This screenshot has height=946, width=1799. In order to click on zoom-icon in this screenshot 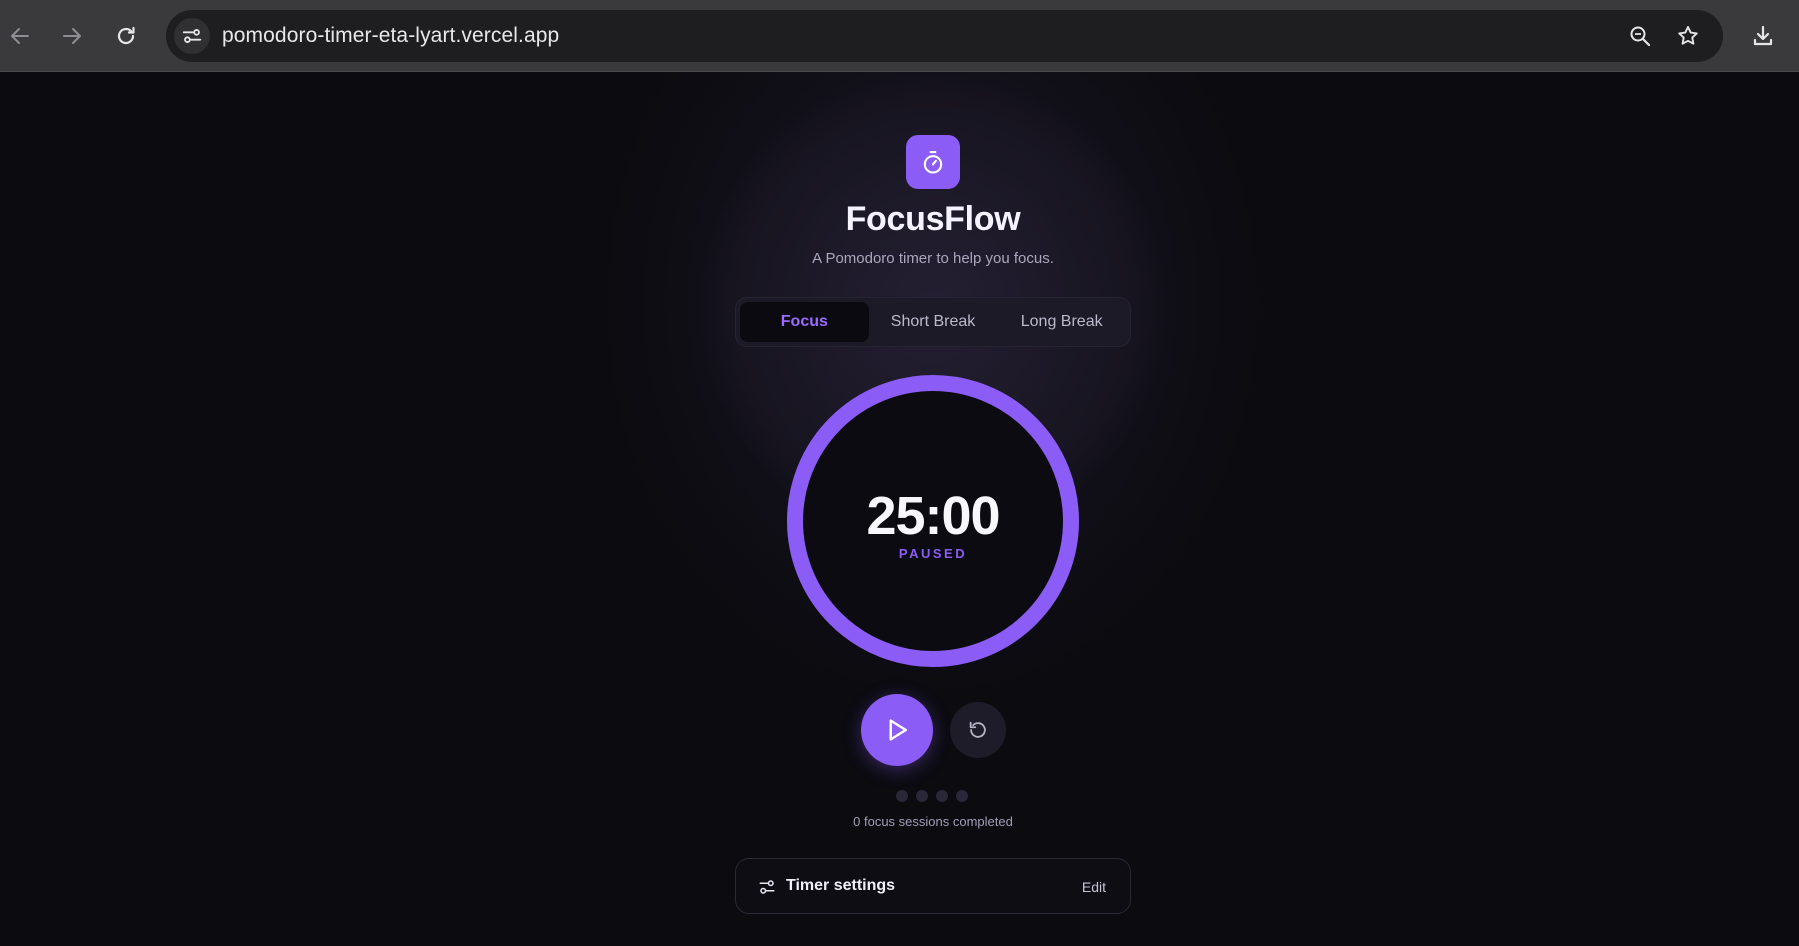, I will do `click(1640, 36)`.